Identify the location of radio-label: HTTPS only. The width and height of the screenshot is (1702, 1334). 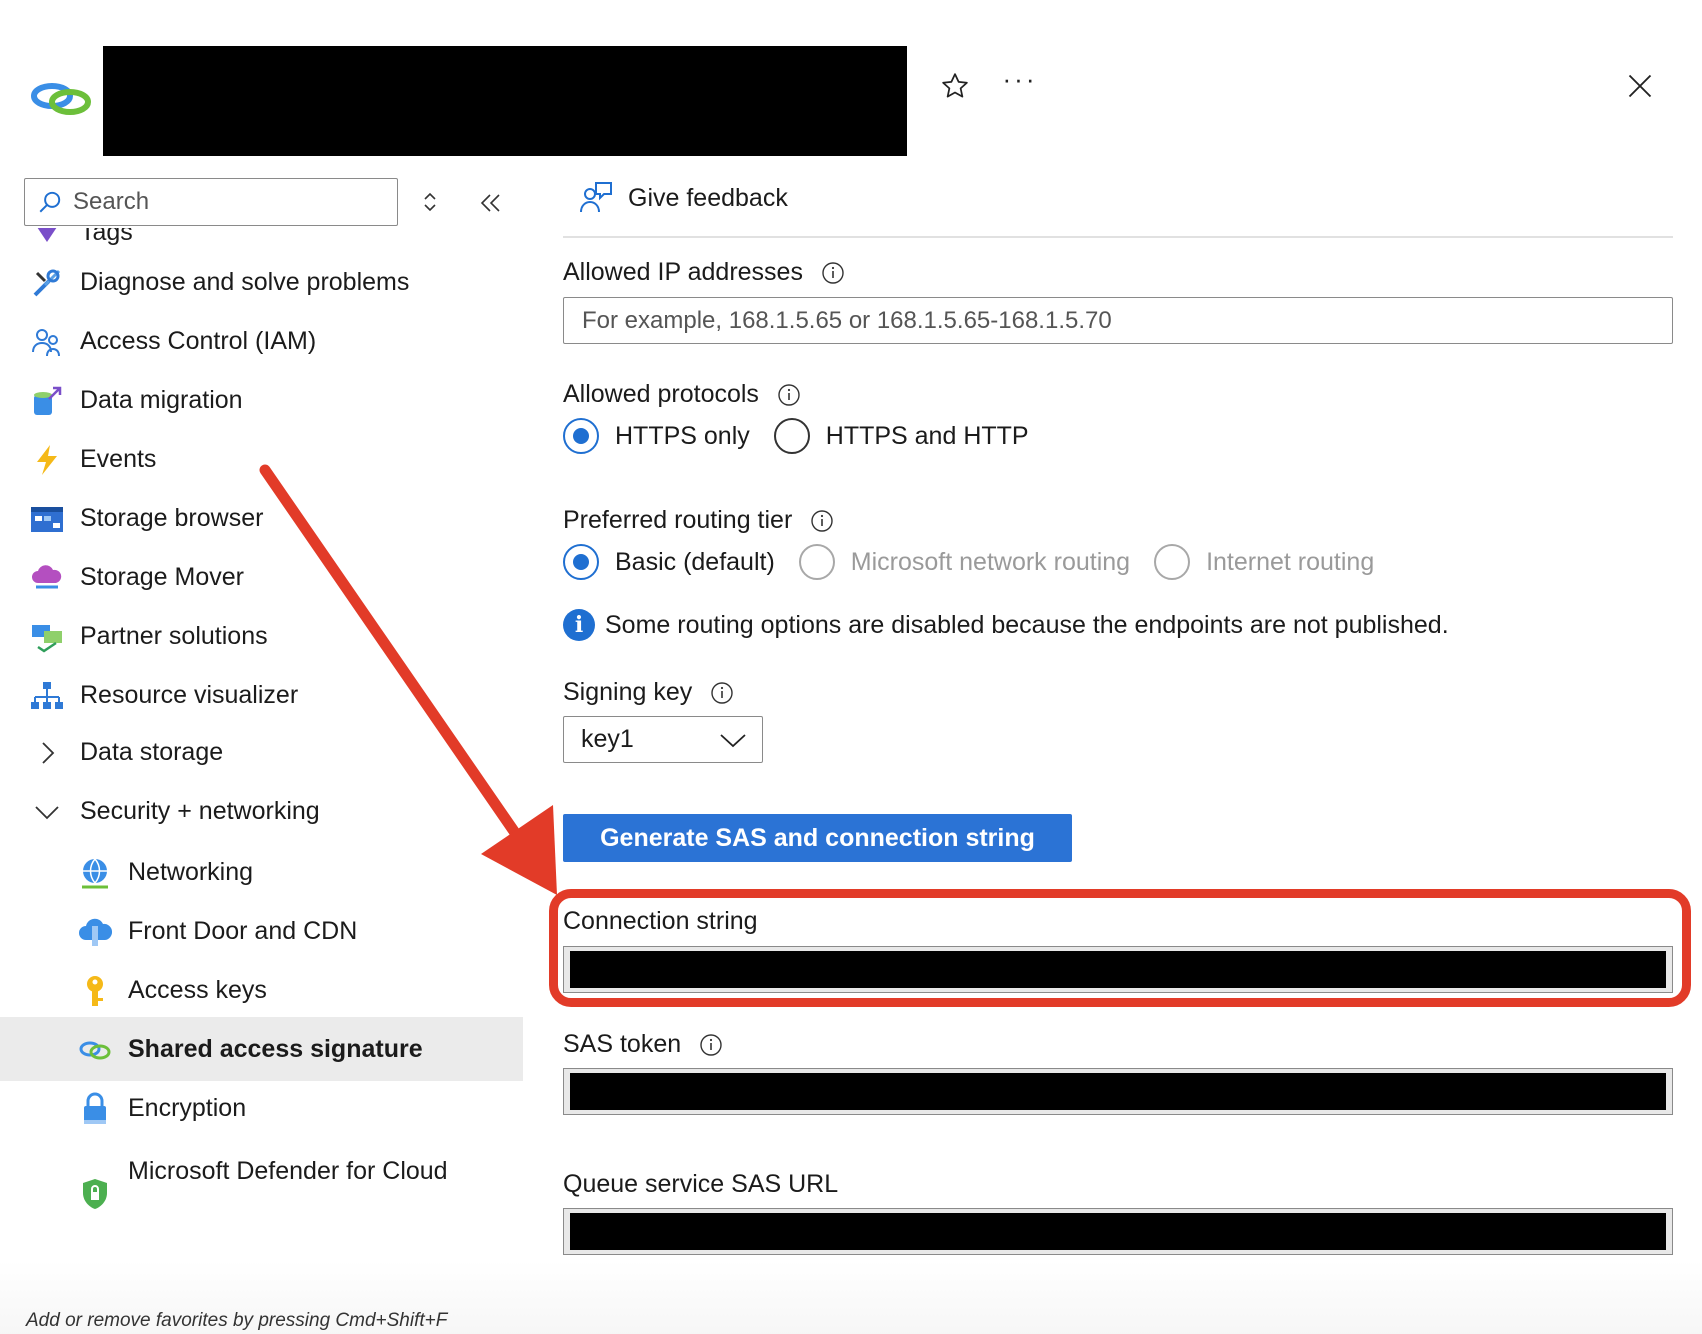
(682, 435).